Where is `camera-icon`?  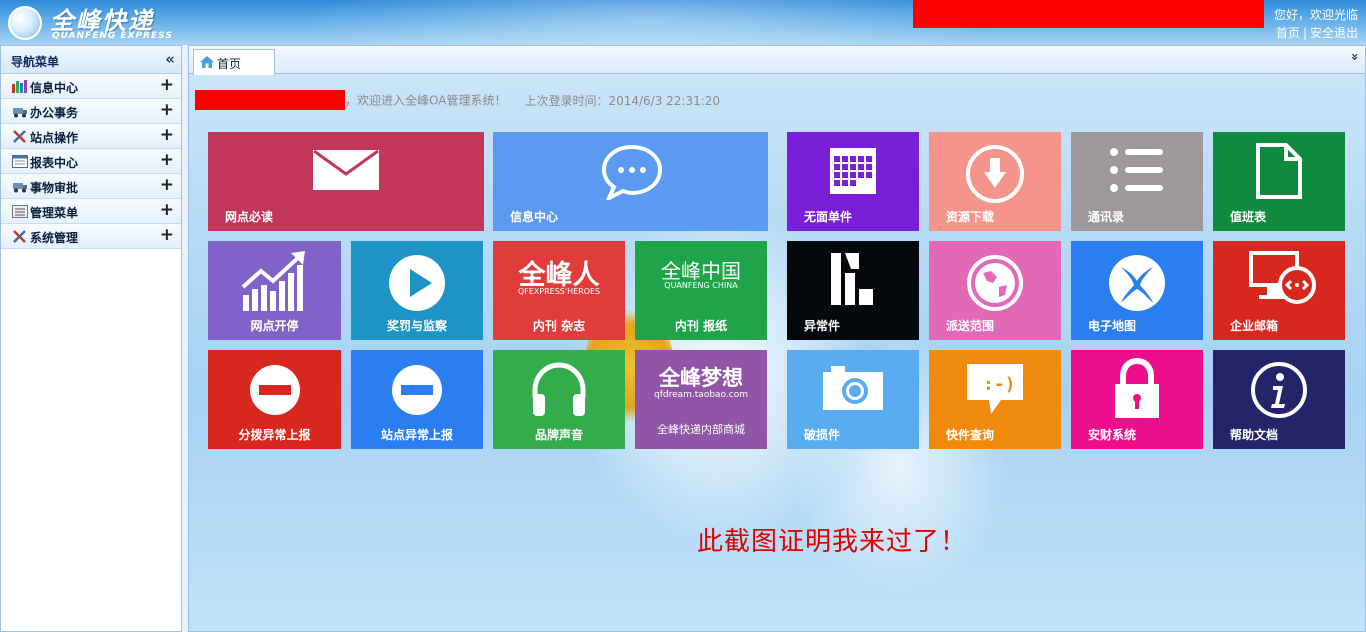
camera-icon is located at coordinates (853, 388).